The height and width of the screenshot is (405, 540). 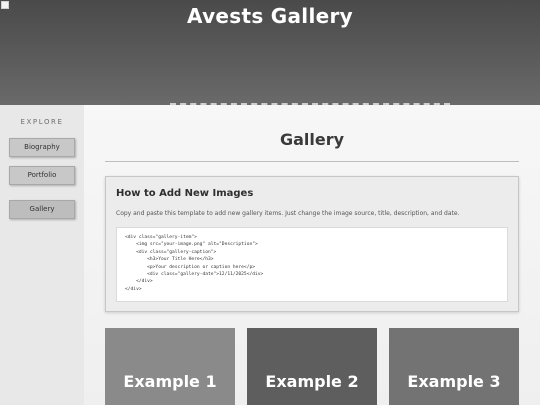 What do you see at coordinates (170, 381) in the screenshot?
I see `gallery-card-label: Example 1` at bounding box center [170, 381].